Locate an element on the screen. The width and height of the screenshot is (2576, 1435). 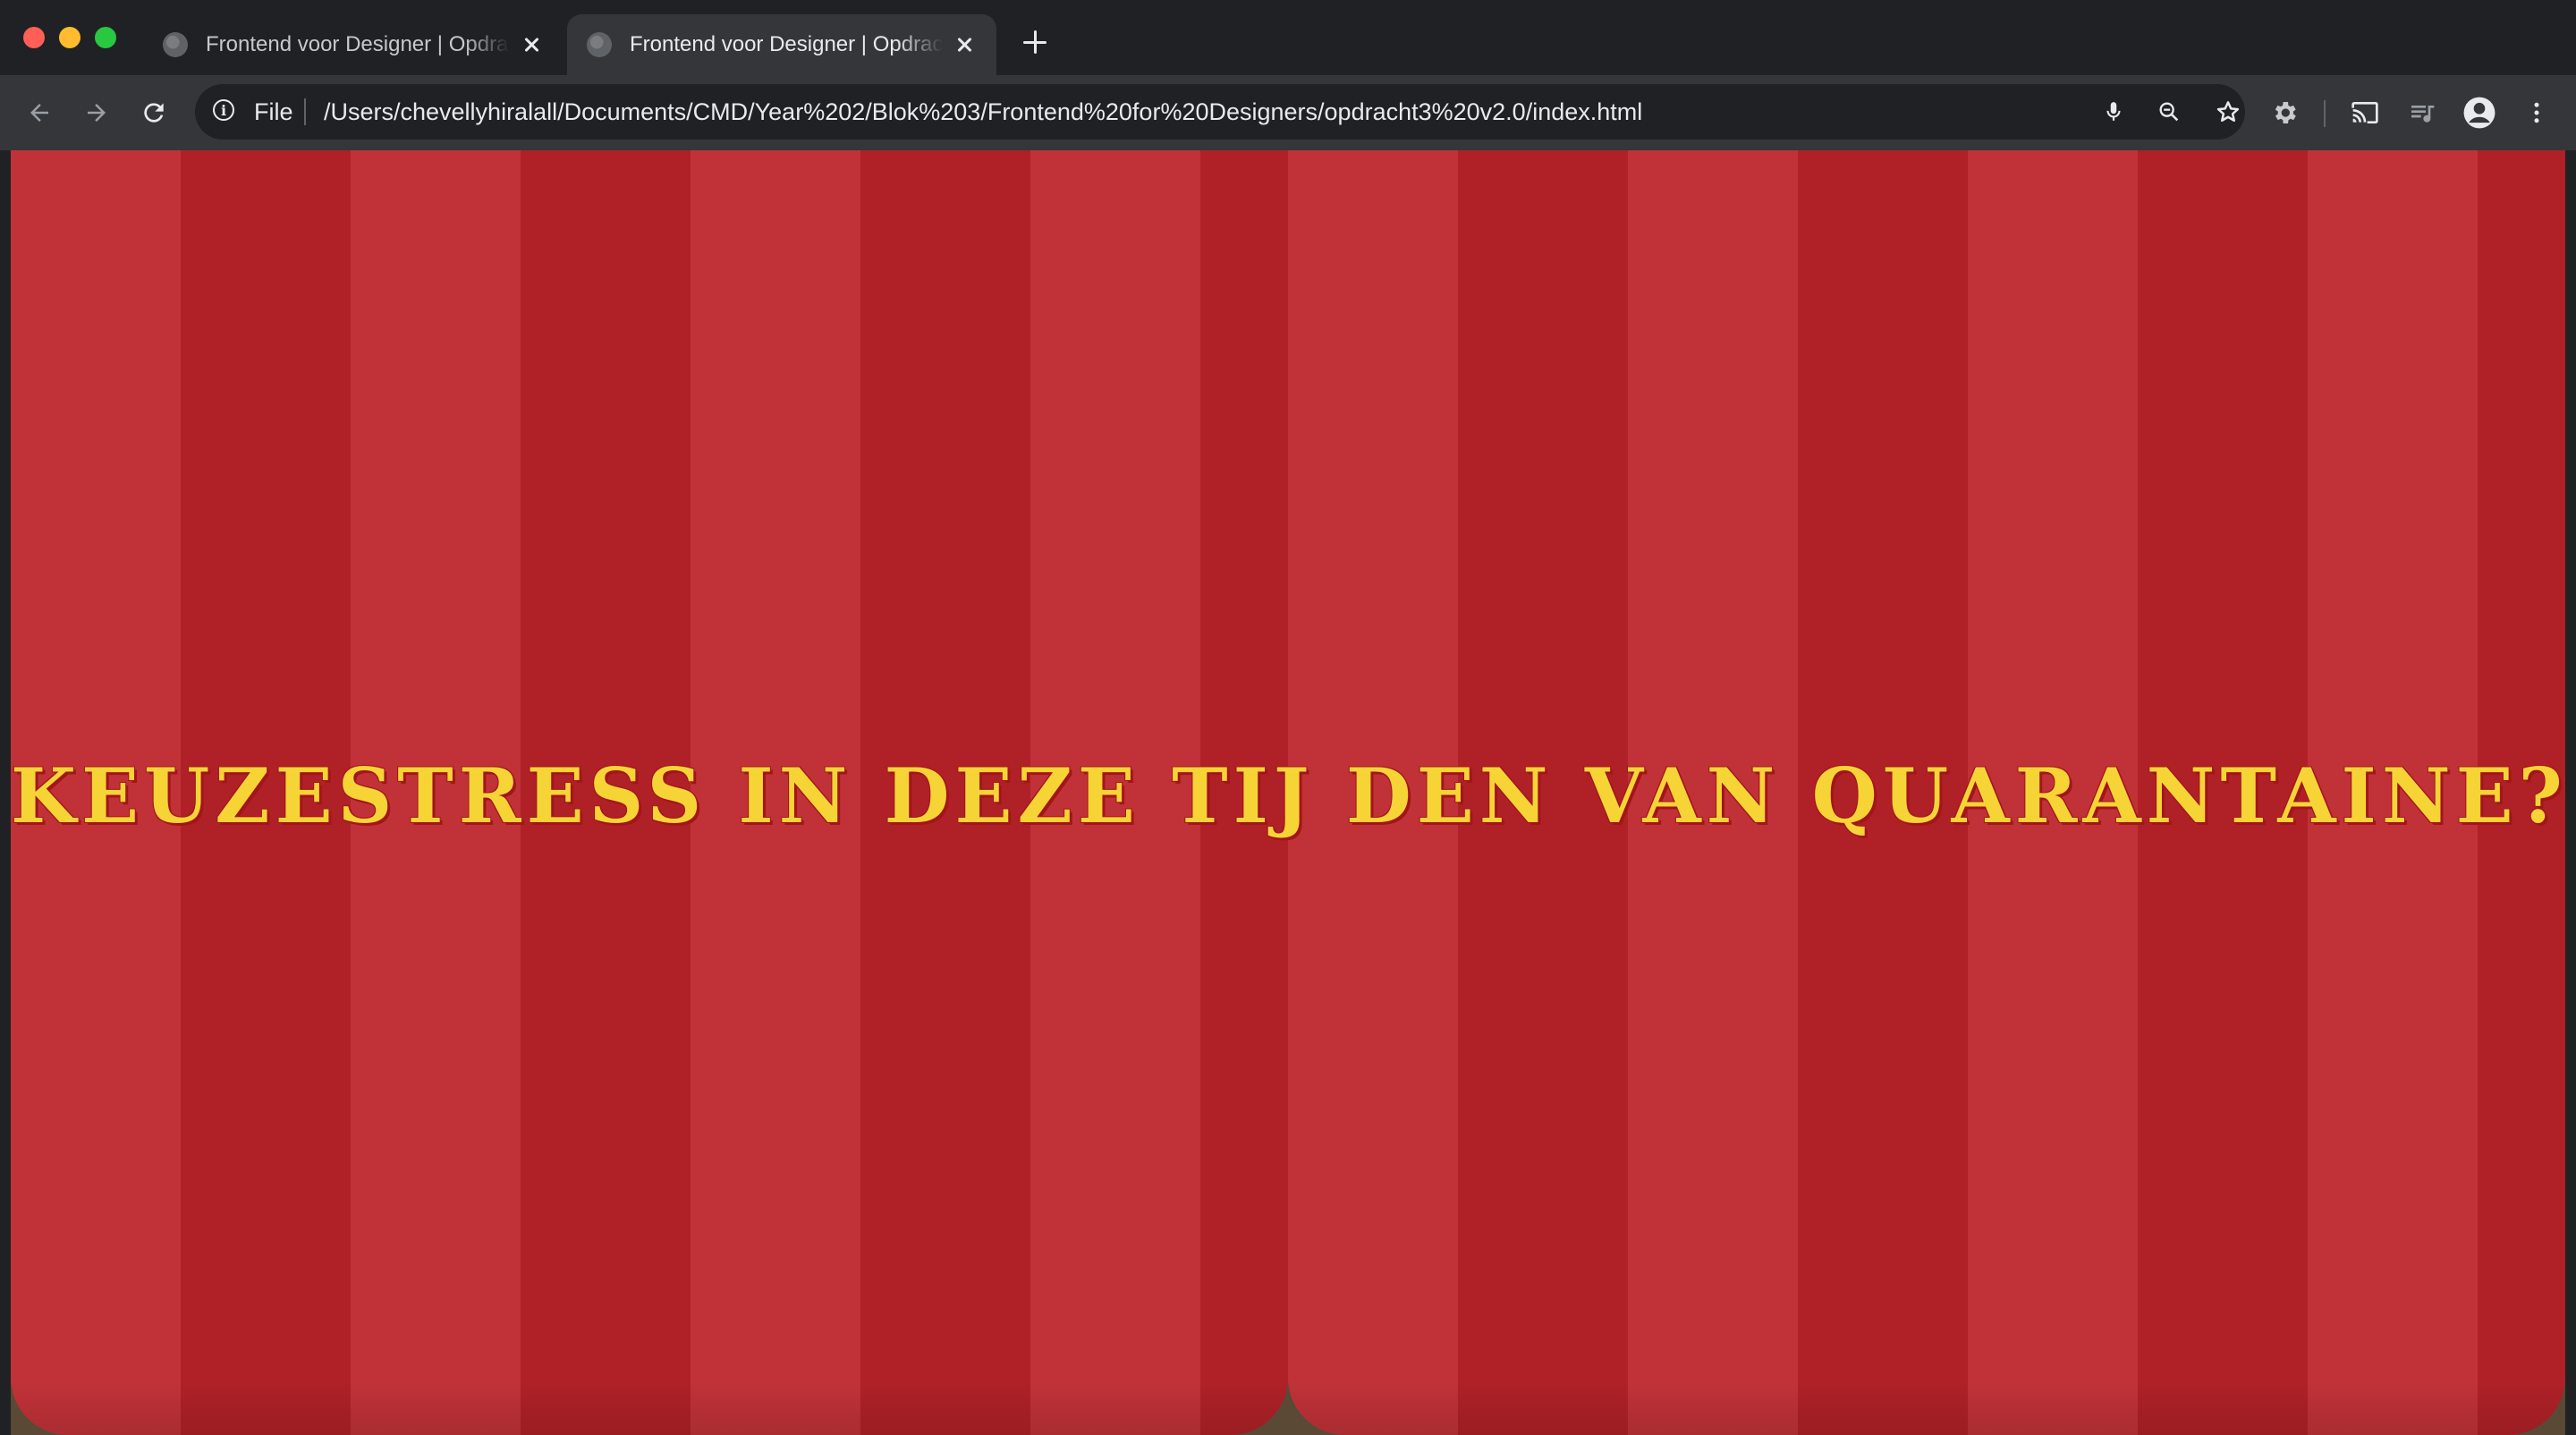
arrow-right-icon is located at coordinates (97, 113).